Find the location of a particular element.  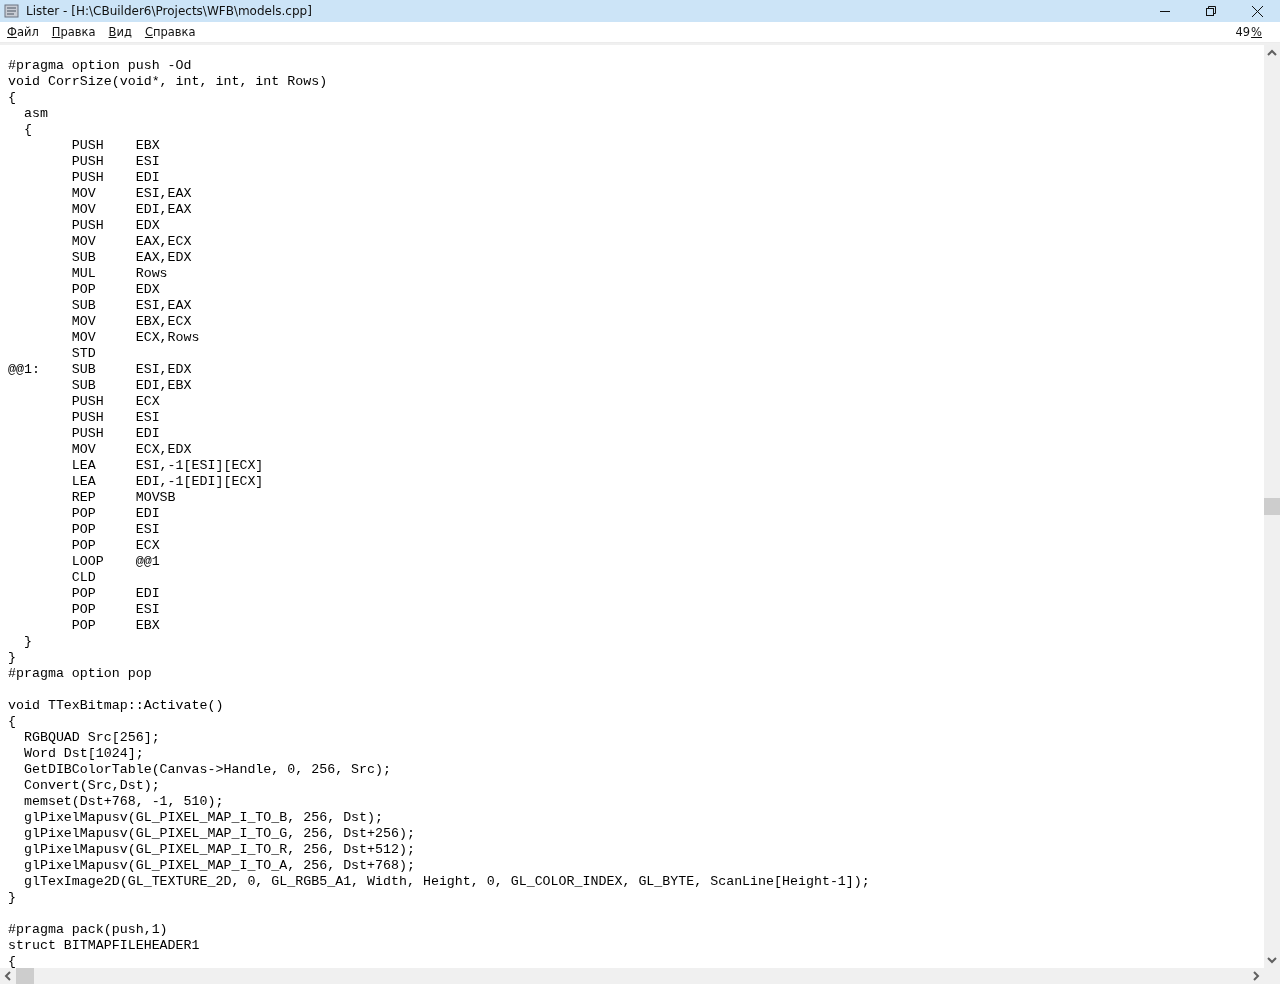

zoom-percent: 49% is located at coordinates (1248, 32).